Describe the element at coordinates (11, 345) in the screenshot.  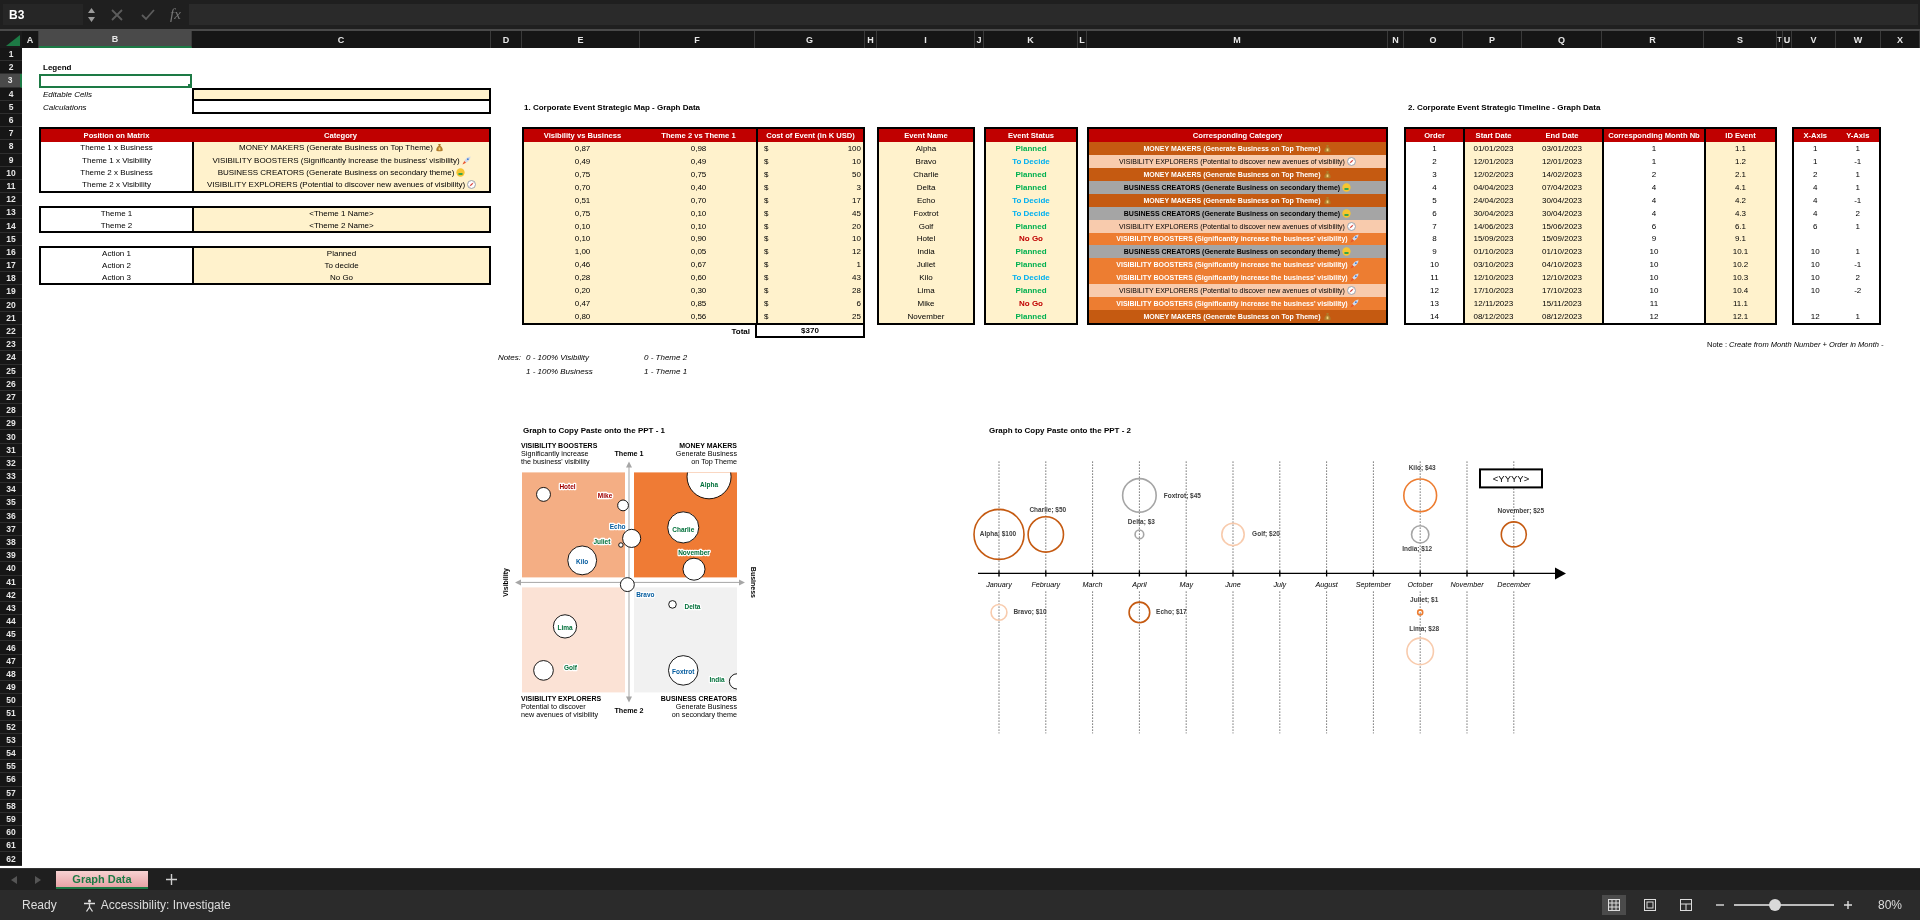
I see `row-header: 23` at that location.